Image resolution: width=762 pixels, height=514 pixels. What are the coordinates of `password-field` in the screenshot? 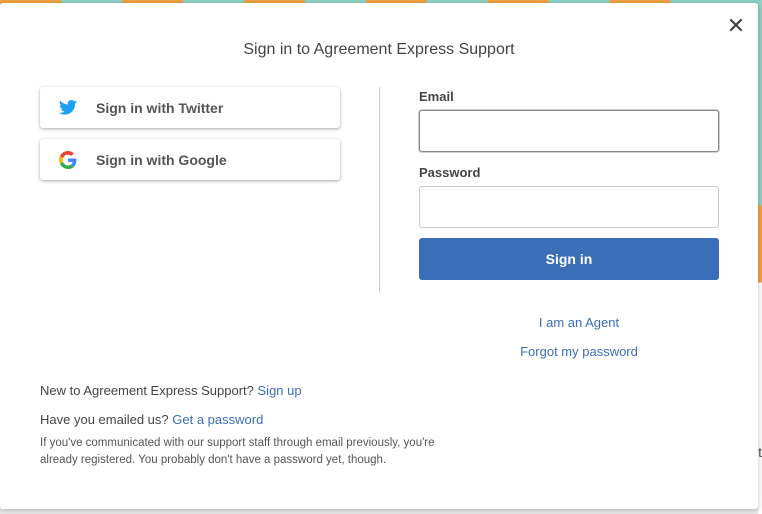 It's located at (569, 207).